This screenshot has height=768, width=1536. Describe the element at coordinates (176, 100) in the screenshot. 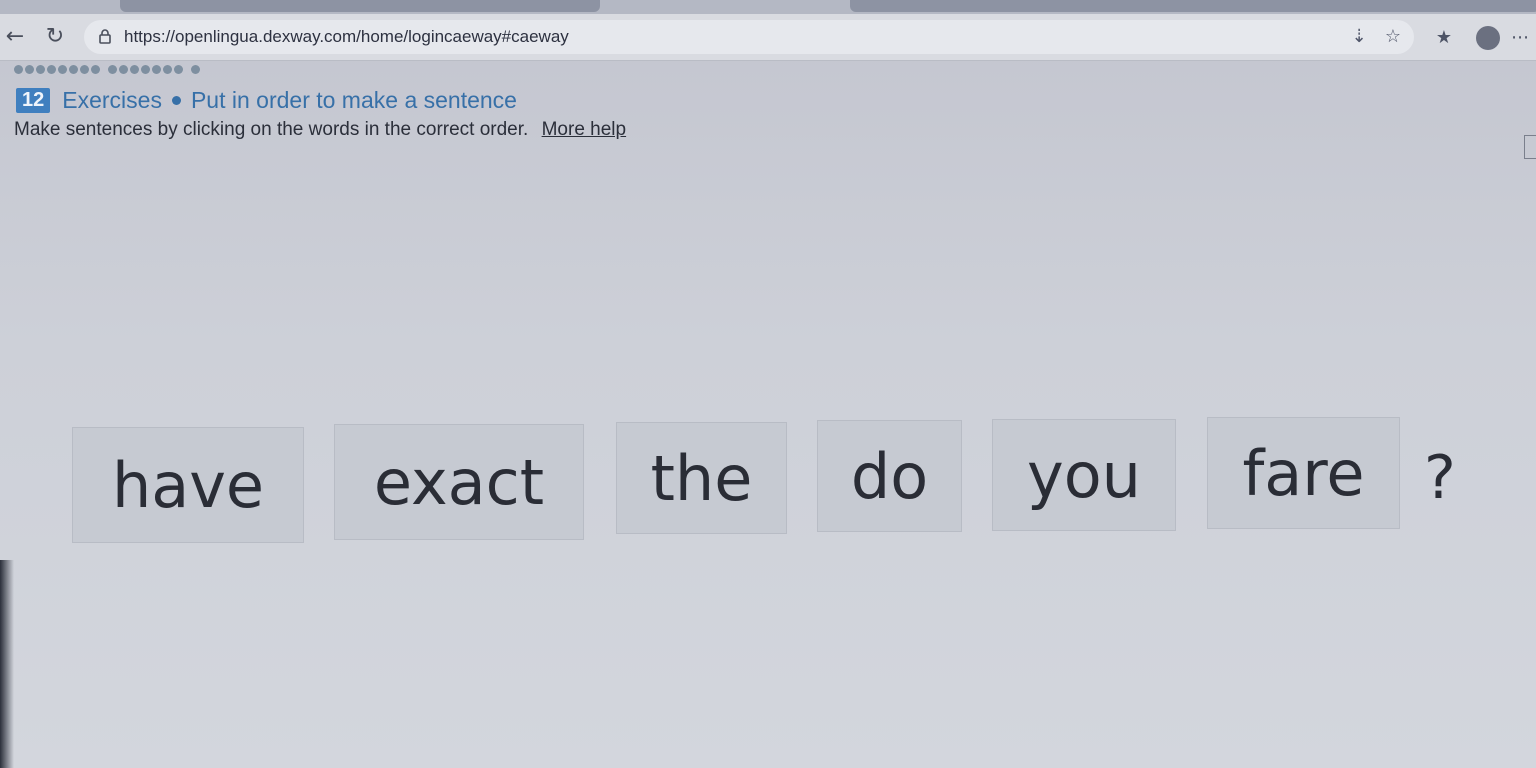

I see `bullet-separator` at that location.